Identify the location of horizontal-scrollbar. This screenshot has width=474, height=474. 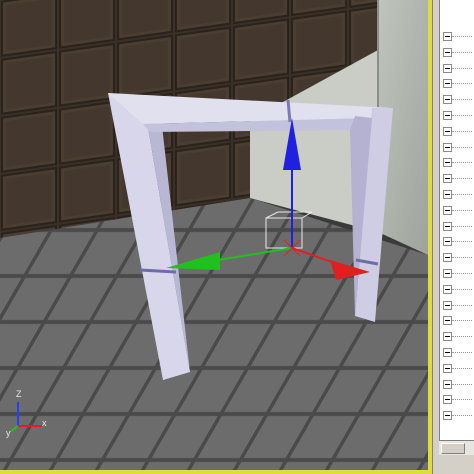
(456, 447).